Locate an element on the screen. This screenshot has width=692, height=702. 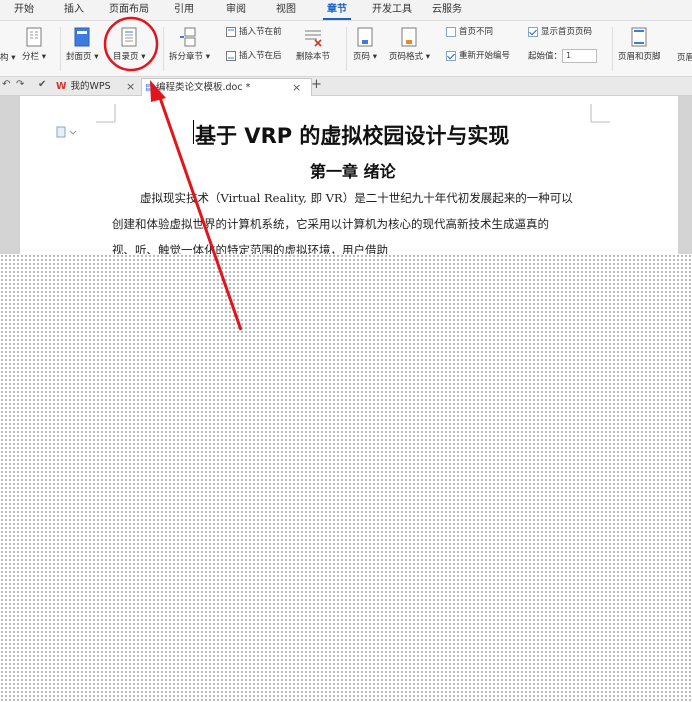
header-partial-button: 页眉 is located at coordinates (684, 57).